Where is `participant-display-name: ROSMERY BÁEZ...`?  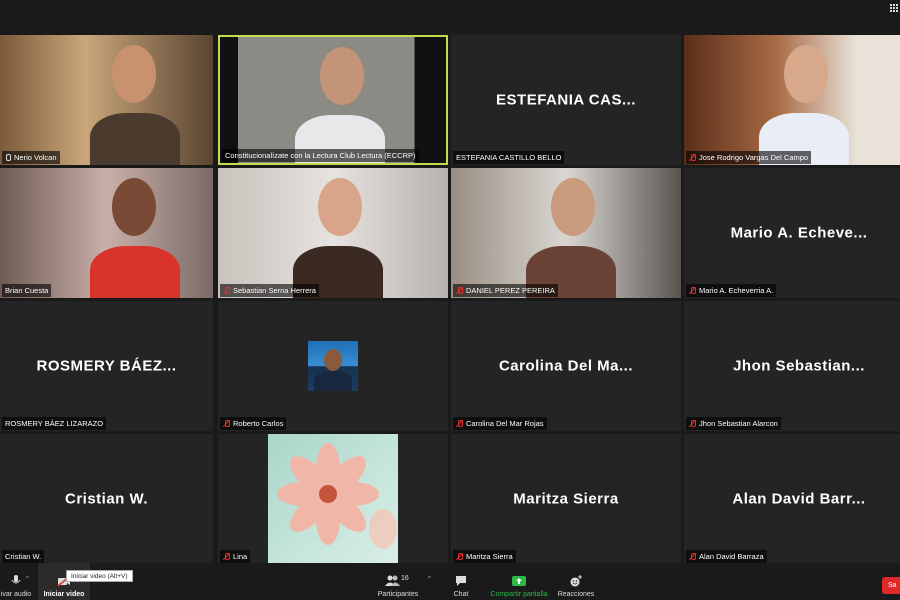 participant-display-name: ROSMERY BÁEZ... is located at coordinates (106, 366).